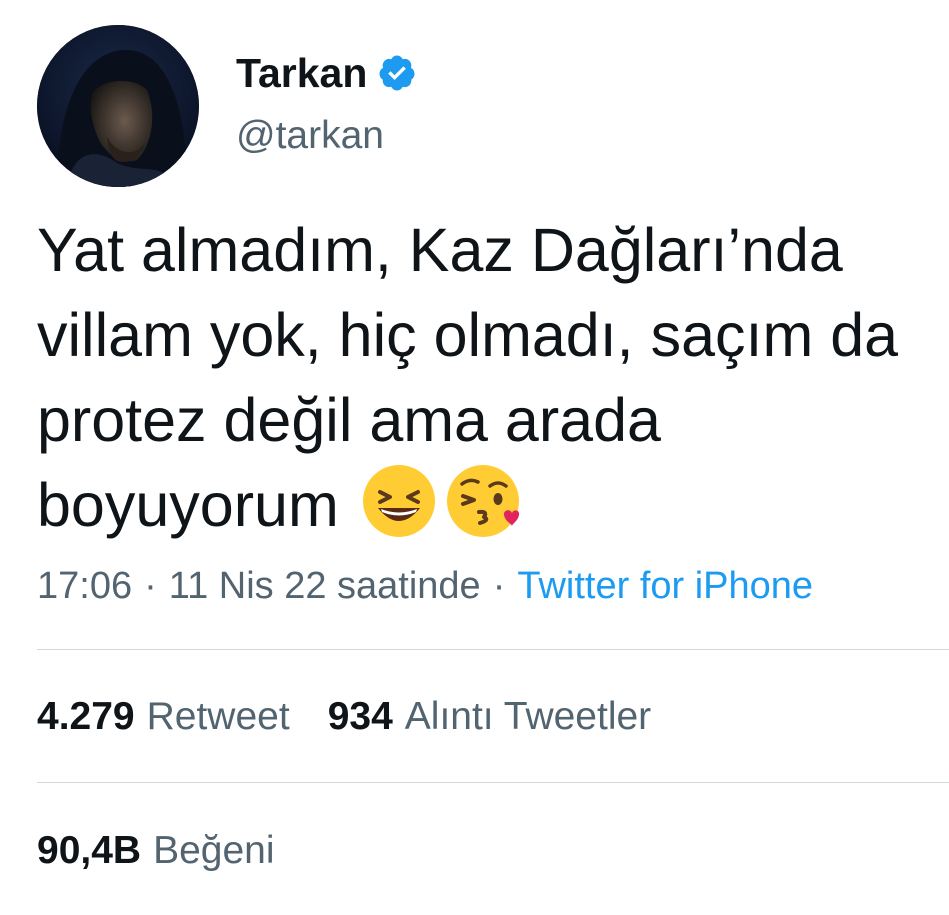 The width and height of the screenshot is (949, 915). Describe the element at coordinates (360, 716) in the screenshot. I see `quote-tweets-count: 934` at that location.